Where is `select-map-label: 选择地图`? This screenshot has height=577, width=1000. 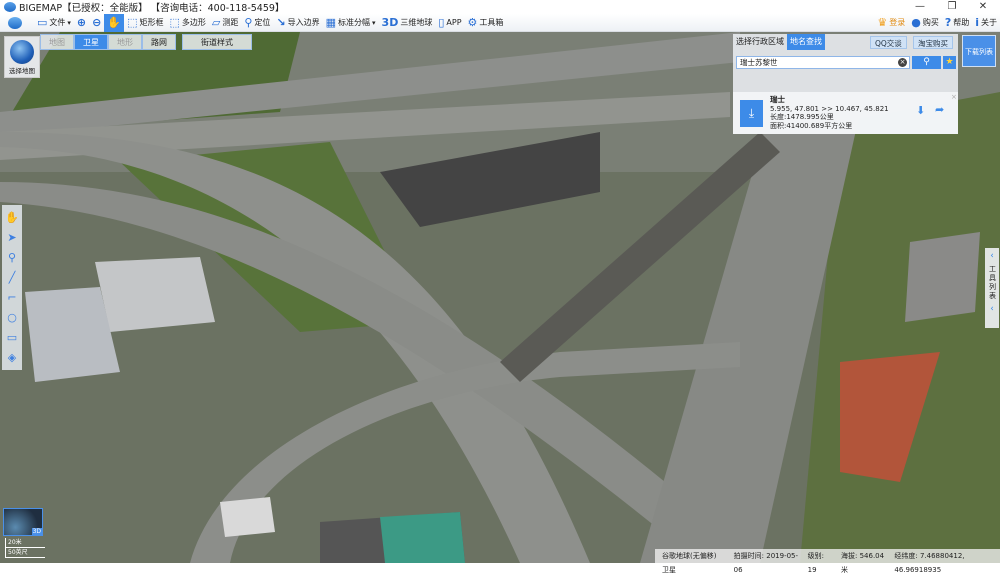
select-map-label: 选择地图 is located at coordinates (22, 71).